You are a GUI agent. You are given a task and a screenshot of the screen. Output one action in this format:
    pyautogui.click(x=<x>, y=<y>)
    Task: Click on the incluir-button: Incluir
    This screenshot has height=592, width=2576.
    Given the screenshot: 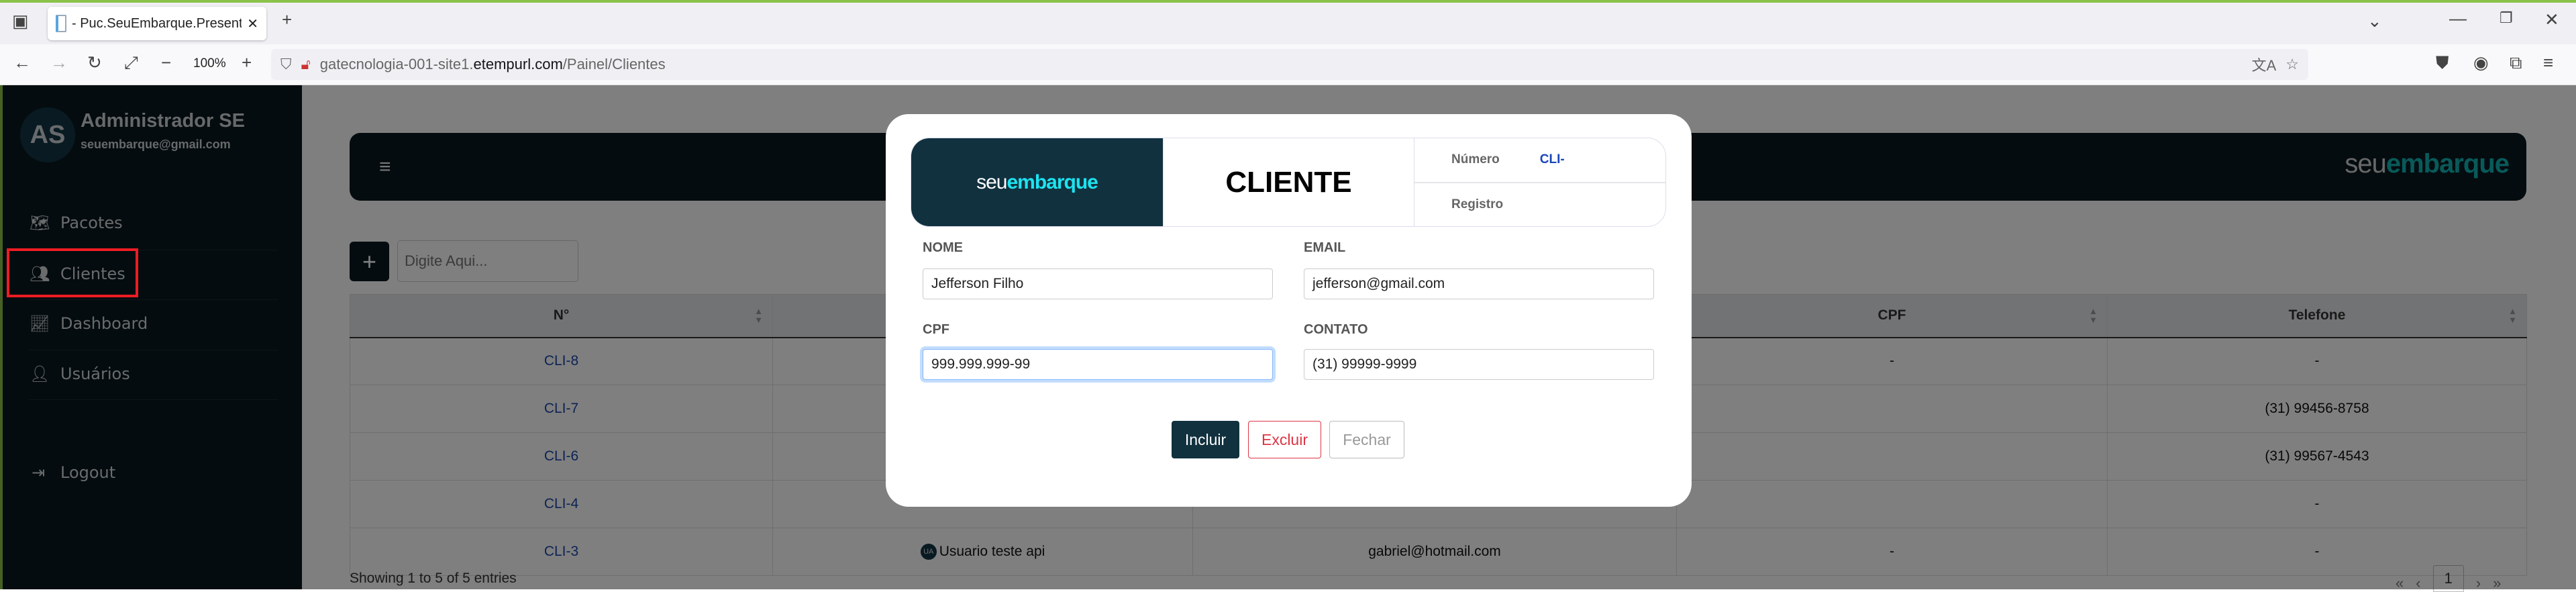 What is the action you would take?
    pyautogui.click(x=1205, y=440)
    